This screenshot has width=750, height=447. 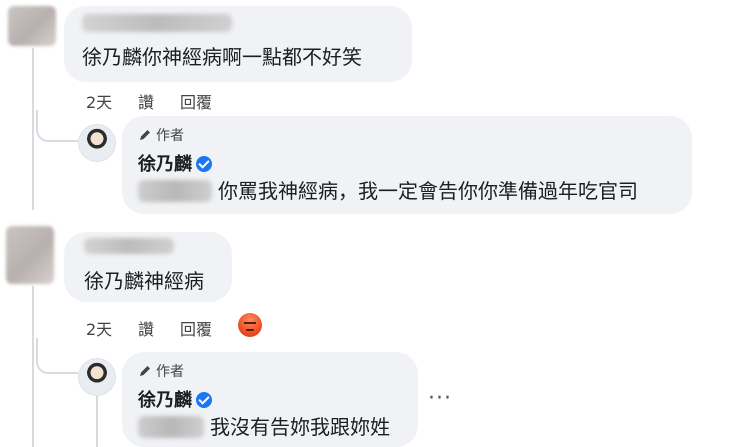 What do you see at coordinates (196, 328) in the screenshot?
I see `reply-button-2: 回覆` at bounding box center [196, 328].